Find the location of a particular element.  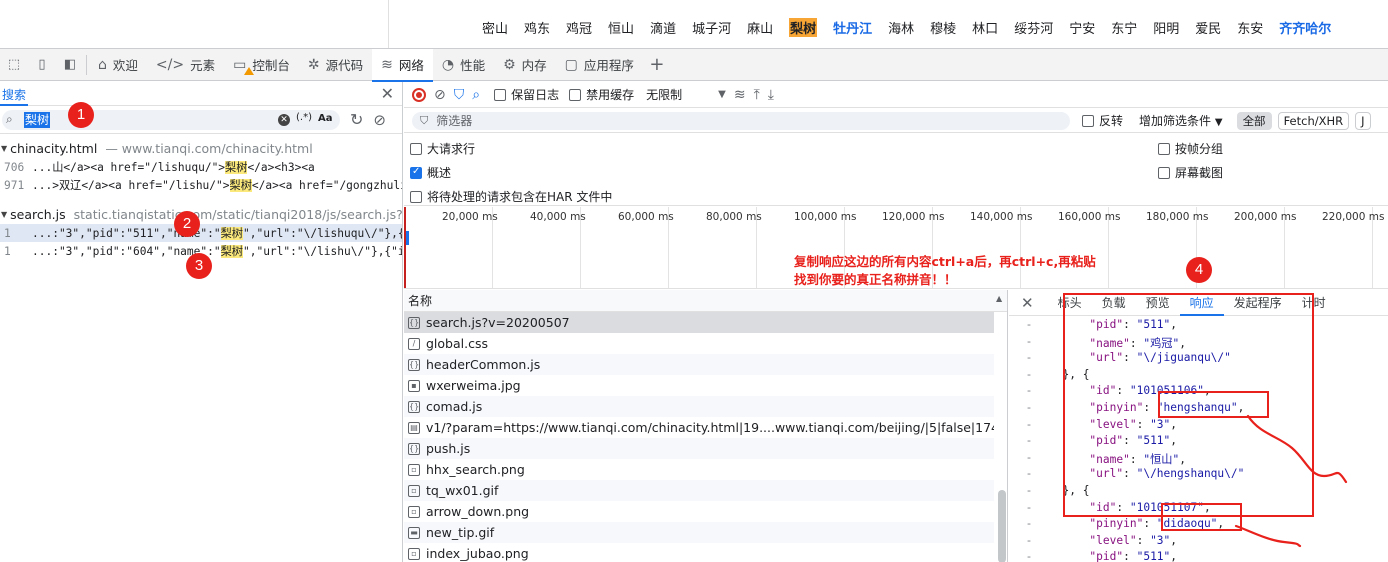

scrollbar is located at coordinates (1002, 526).